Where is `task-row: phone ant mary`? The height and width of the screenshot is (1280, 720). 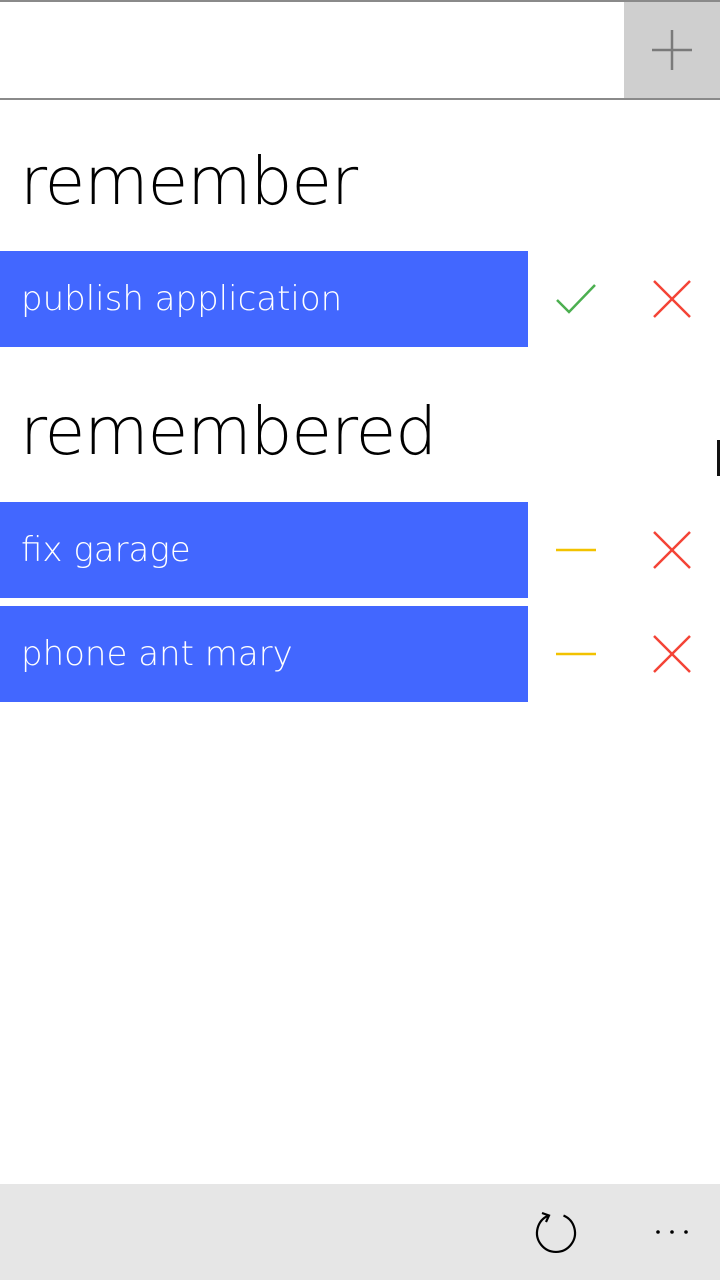 task-row: phone ant mary is located at coordinates (360, 654).